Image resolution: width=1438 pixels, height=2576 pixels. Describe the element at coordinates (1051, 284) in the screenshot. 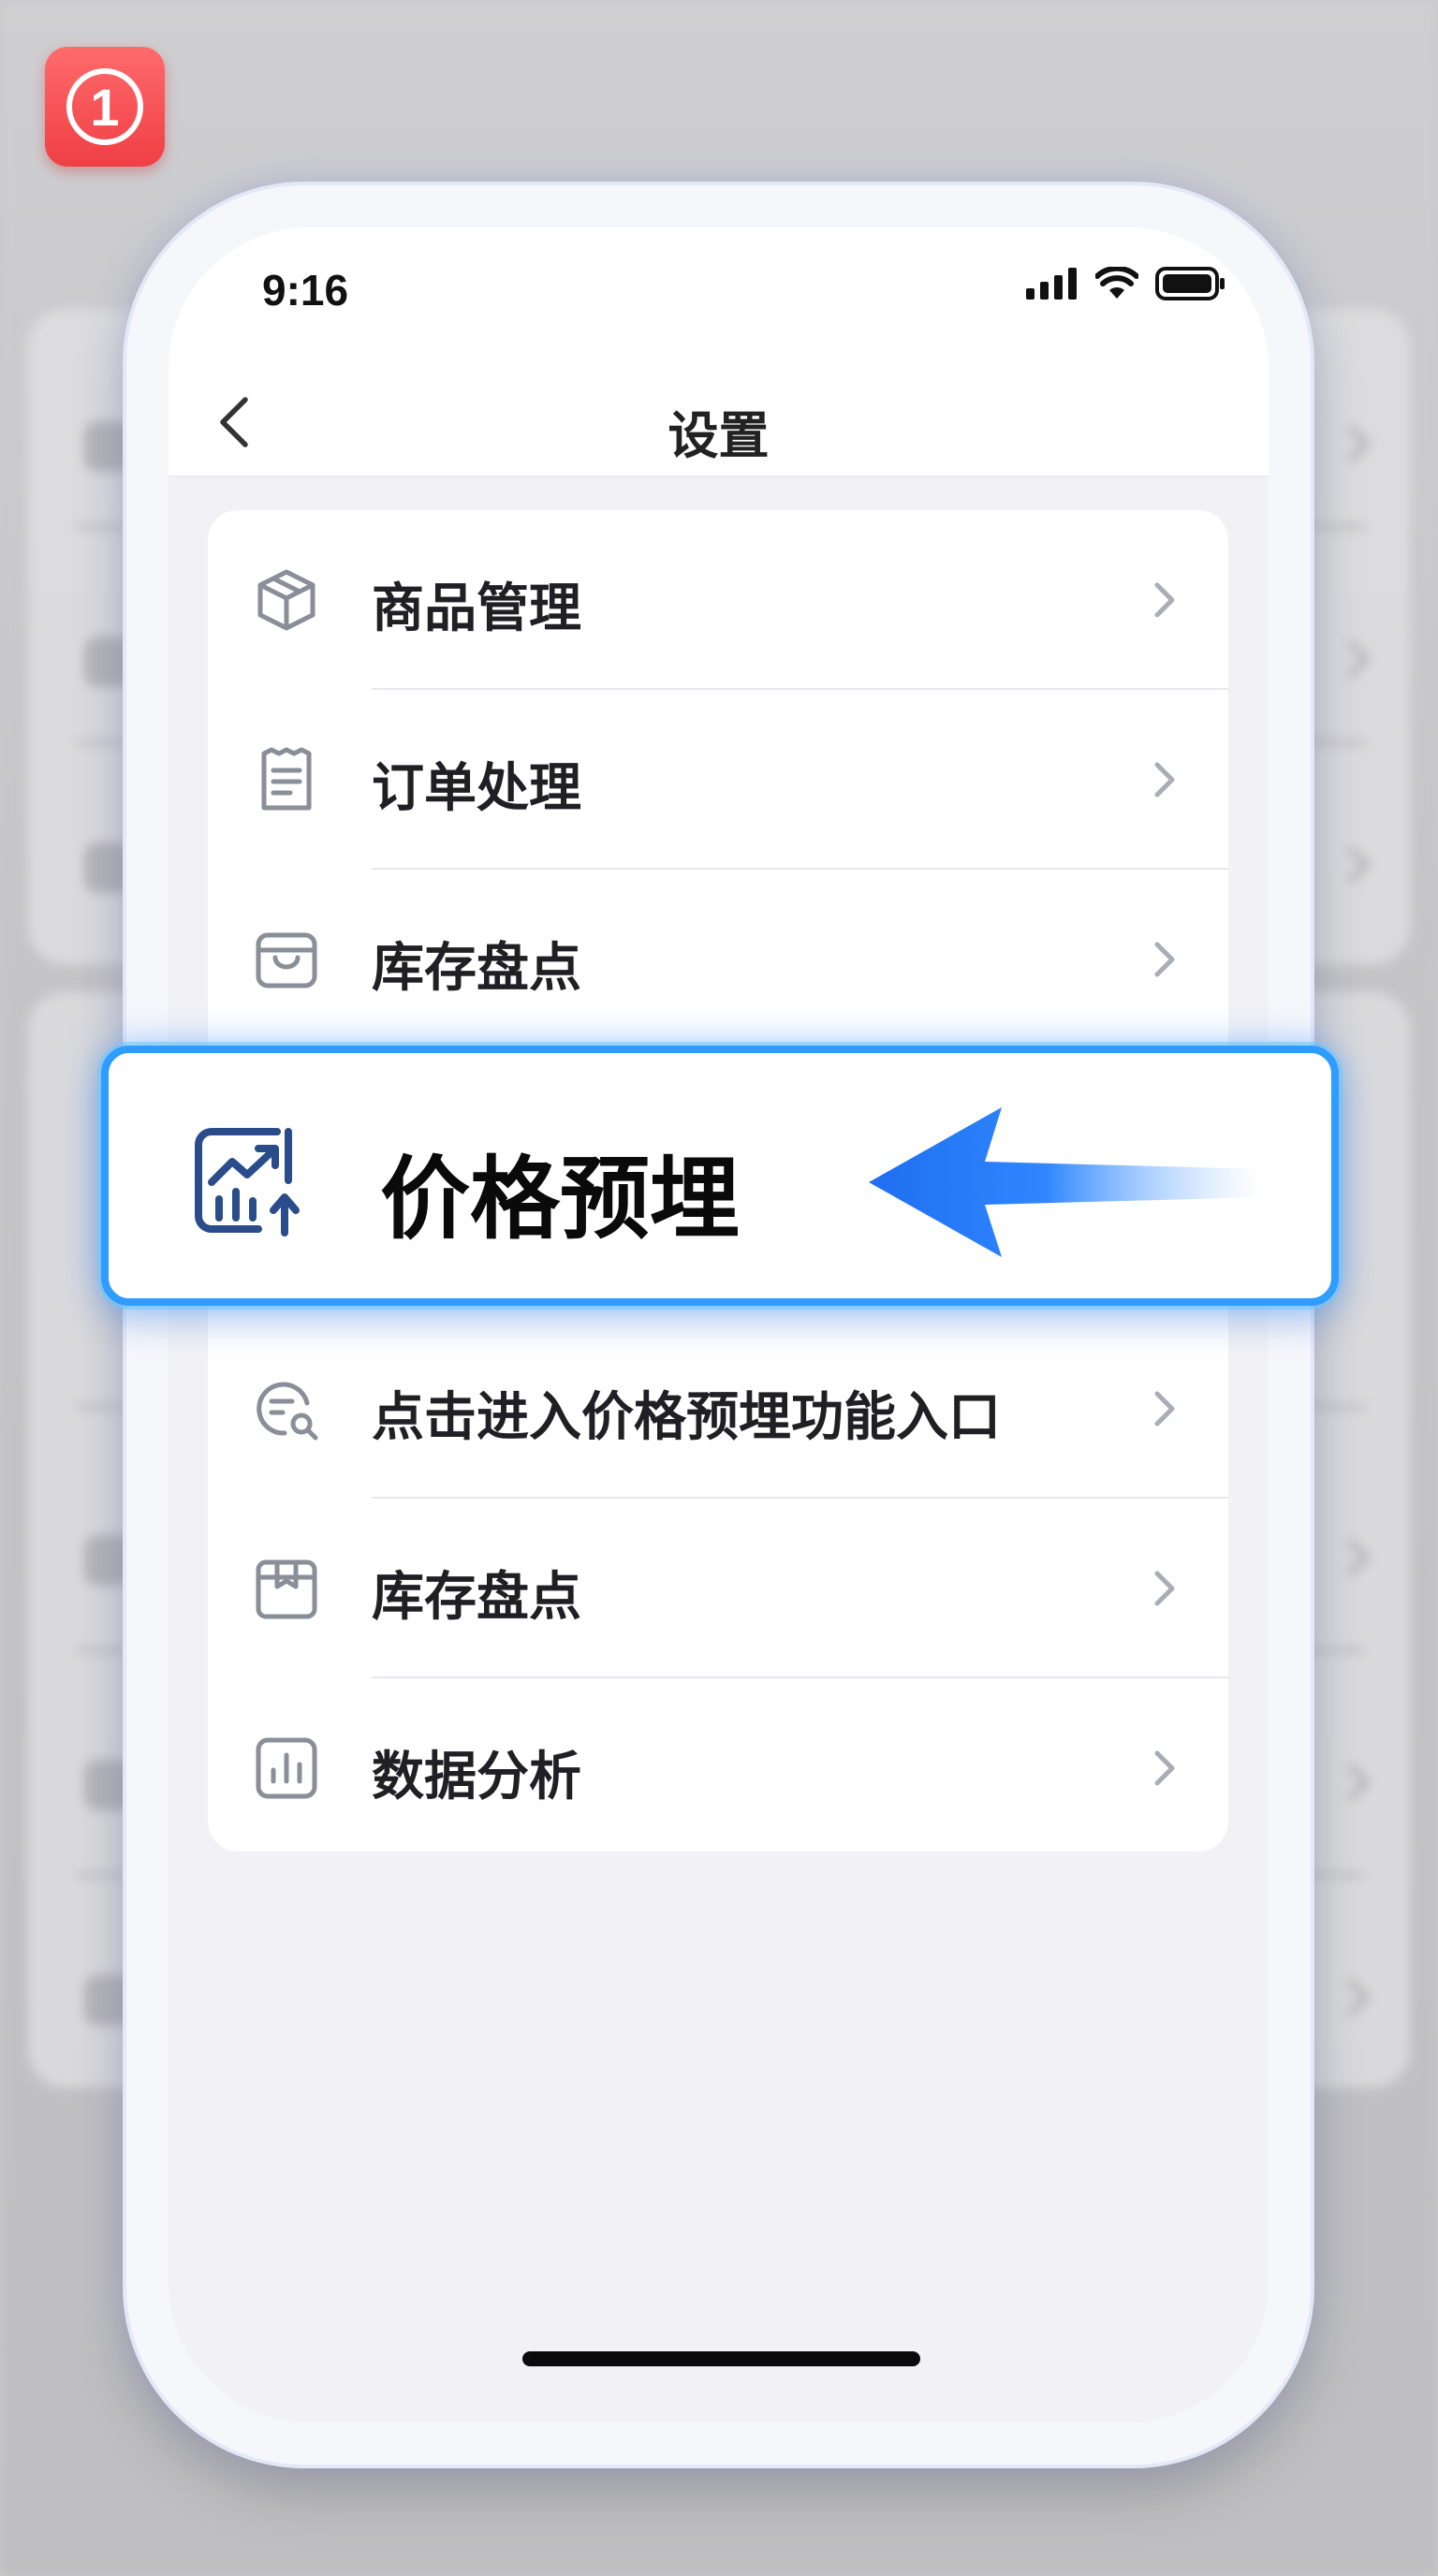

I see `signal-icon` at that location.